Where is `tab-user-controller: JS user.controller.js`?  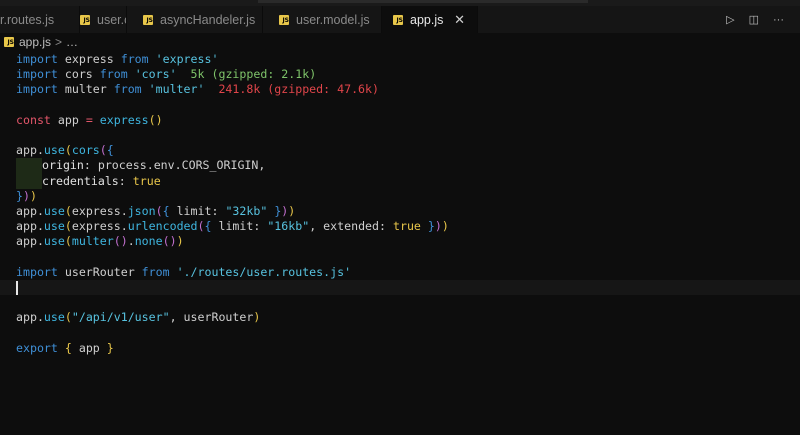 tab-user-controller: JS user.controller.js is located at coordinates (63, 19).